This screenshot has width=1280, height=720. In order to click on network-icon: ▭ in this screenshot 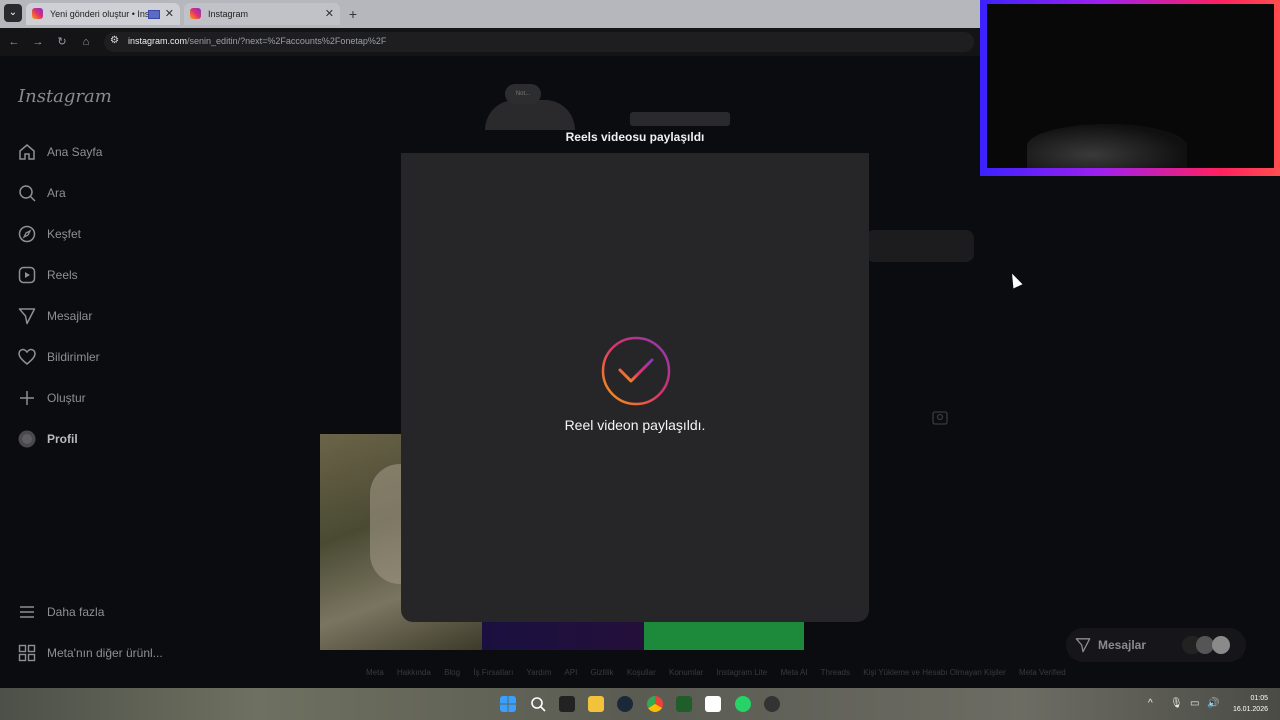, I will do `click(1194, 703)`.